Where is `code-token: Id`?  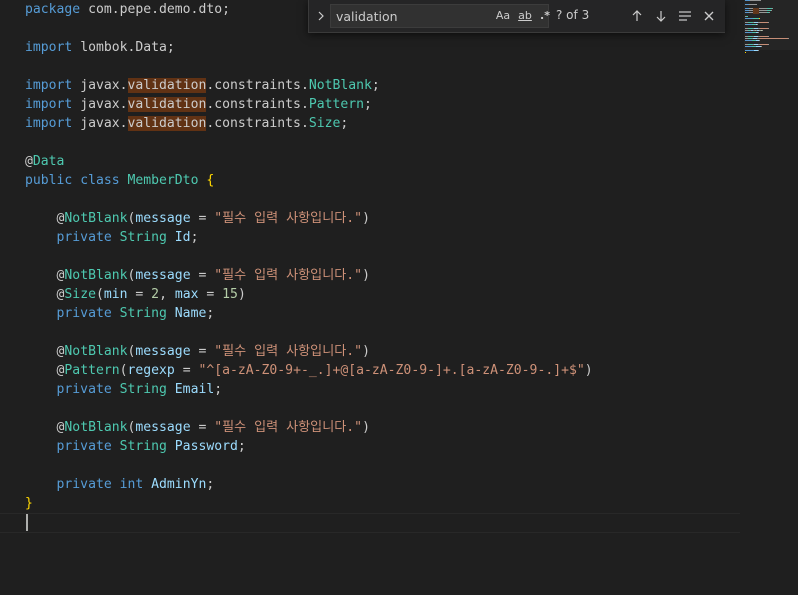 code-token: Id is located at coordinates (182, 237).